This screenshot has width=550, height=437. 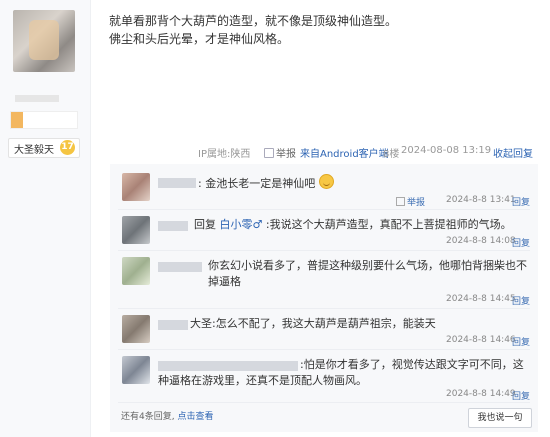 What do you see at coordinates (326, 181) in the screenshot?
I see `smile-emoji-icon` at bounding box center [326, 181].